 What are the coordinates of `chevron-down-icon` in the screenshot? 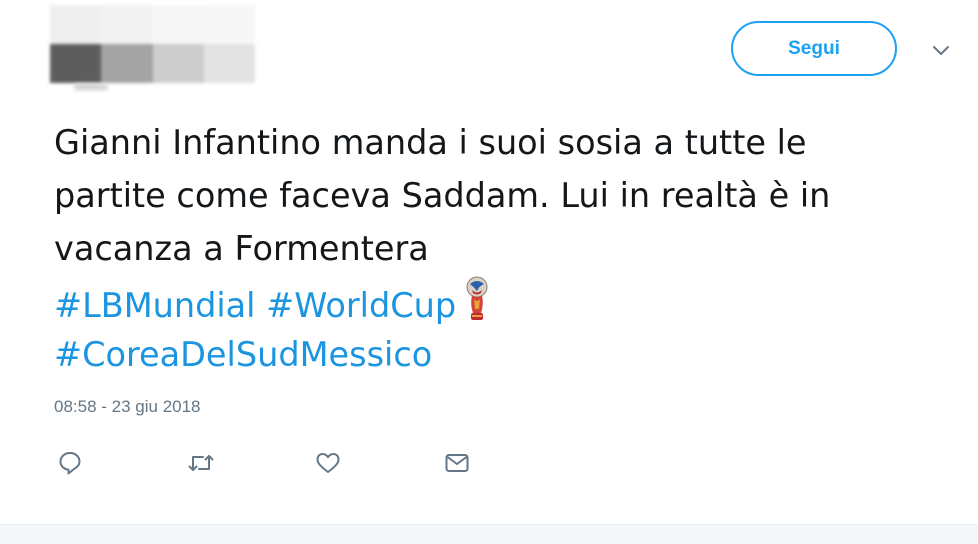 It's located at (941, 51).